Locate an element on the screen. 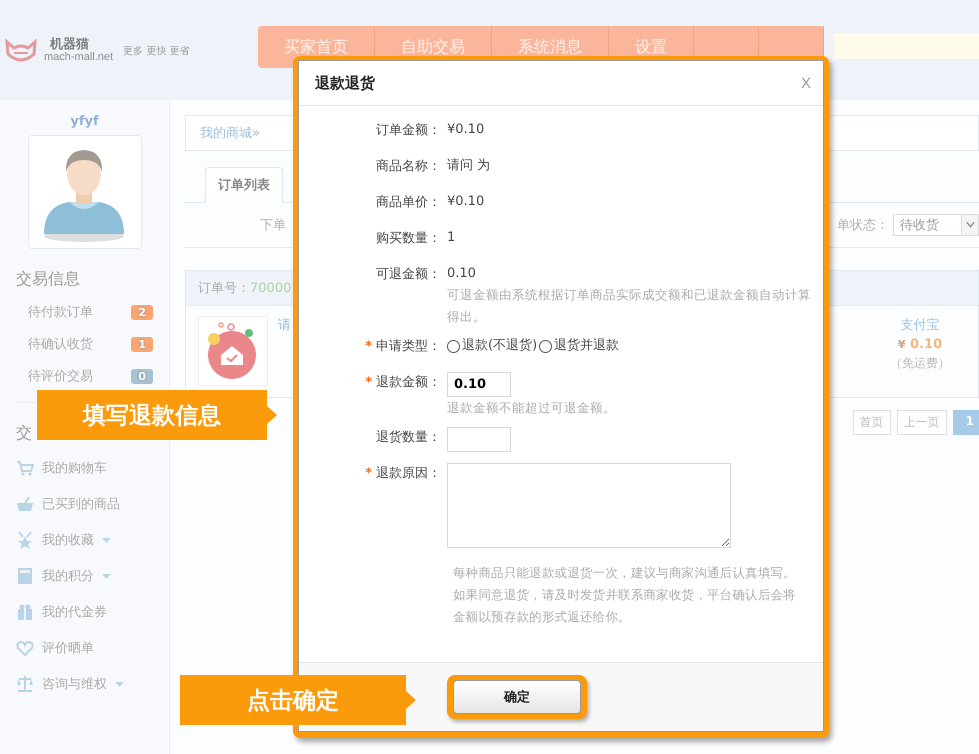  count-badge: 0 is located at coordinates (142, 376).